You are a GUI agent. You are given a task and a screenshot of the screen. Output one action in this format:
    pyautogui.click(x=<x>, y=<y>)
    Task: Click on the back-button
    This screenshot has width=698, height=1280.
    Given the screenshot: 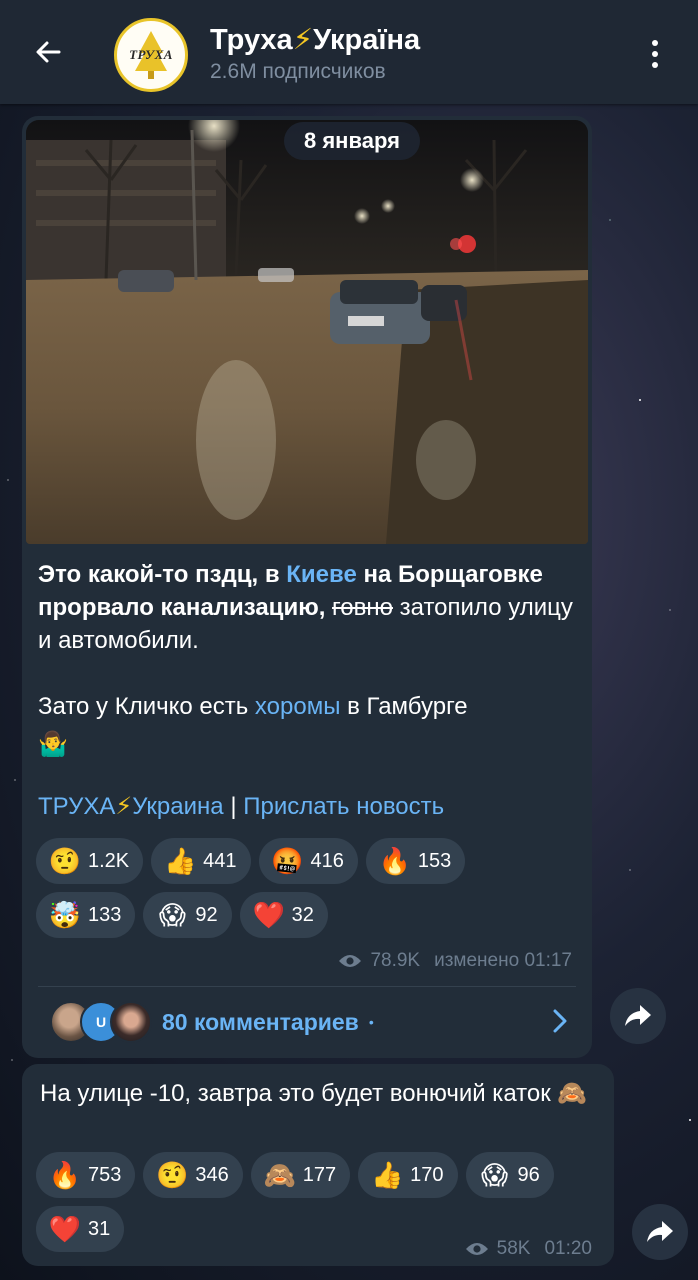 What is the action you would take?
    pyautogui.click(x=48, y=52)
    